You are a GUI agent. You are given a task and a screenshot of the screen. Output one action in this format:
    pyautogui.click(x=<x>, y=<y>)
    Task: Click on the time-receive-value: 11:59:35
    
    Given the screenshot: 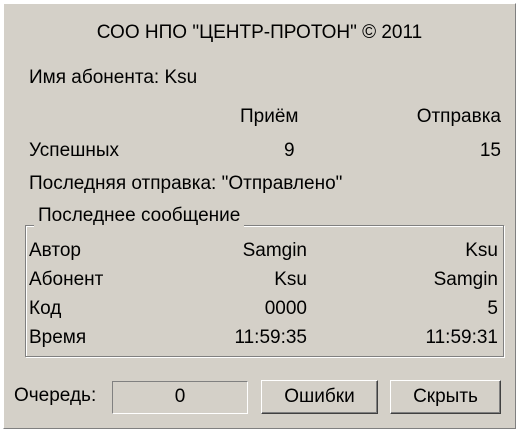 What is the action you would take?
    pyautogui.click(x=270, y=337)
    